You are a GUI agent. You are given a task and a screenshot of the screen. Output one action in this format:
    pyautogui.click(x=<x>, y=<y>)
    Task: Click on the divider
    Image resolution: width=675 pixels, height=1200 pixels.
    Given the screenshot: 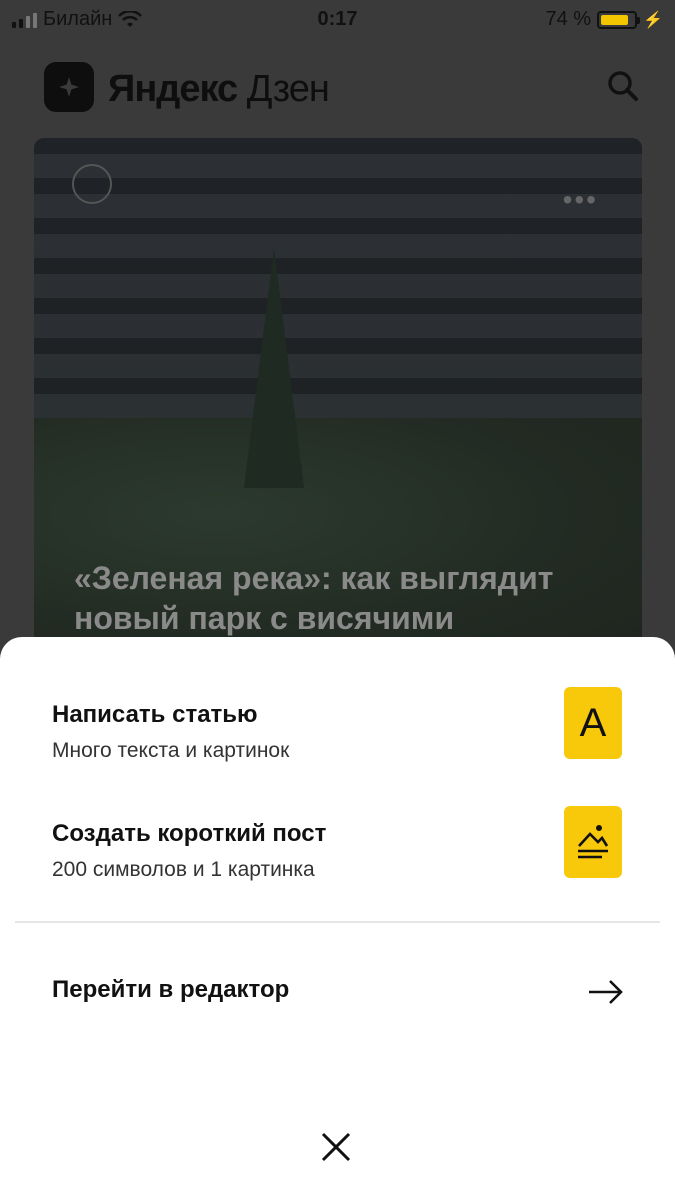 What is the action you would take?
    pyautogui.click(x=337, y=922)
    